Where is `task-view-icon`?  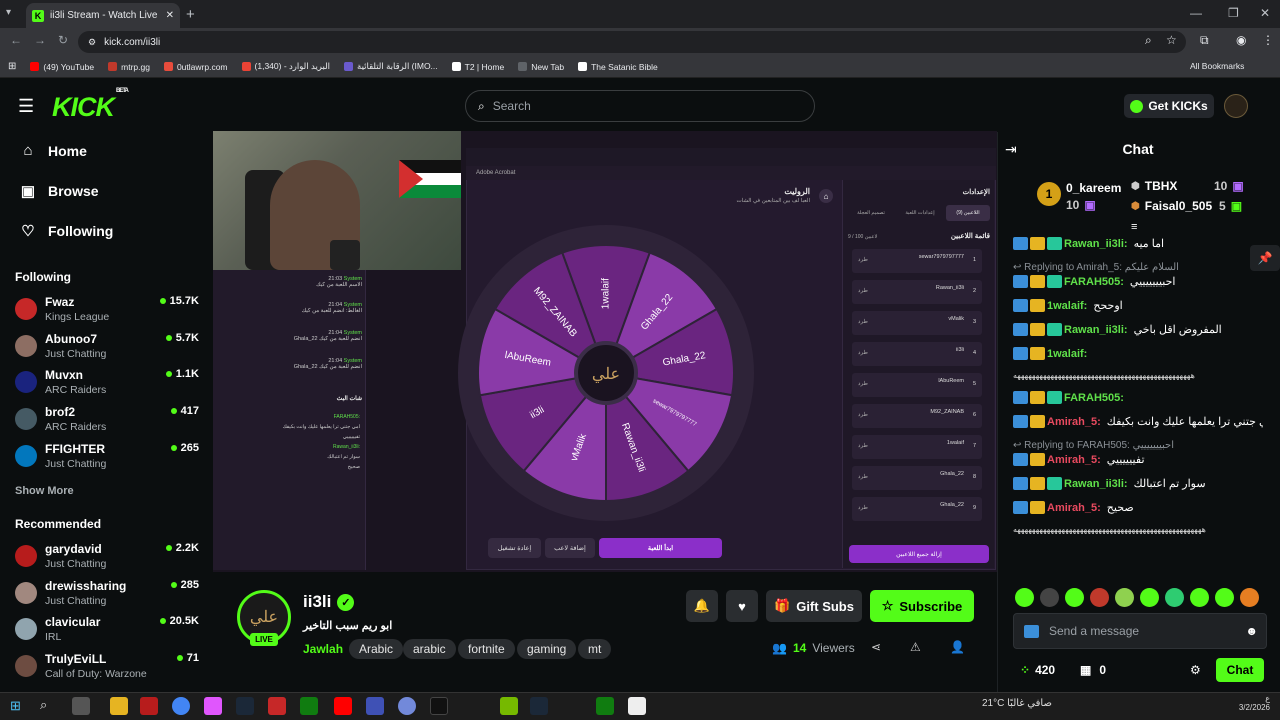
task-view-icon is located at coordinates (81, 706).